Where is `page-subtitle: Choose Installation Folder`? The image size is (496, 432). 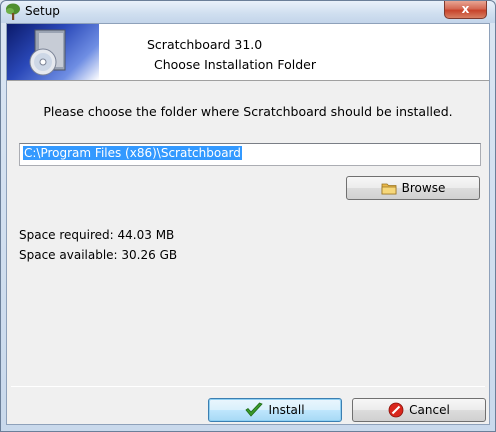
page-subtitle: Choose Installation Folder is located at coordinates (235, 64).